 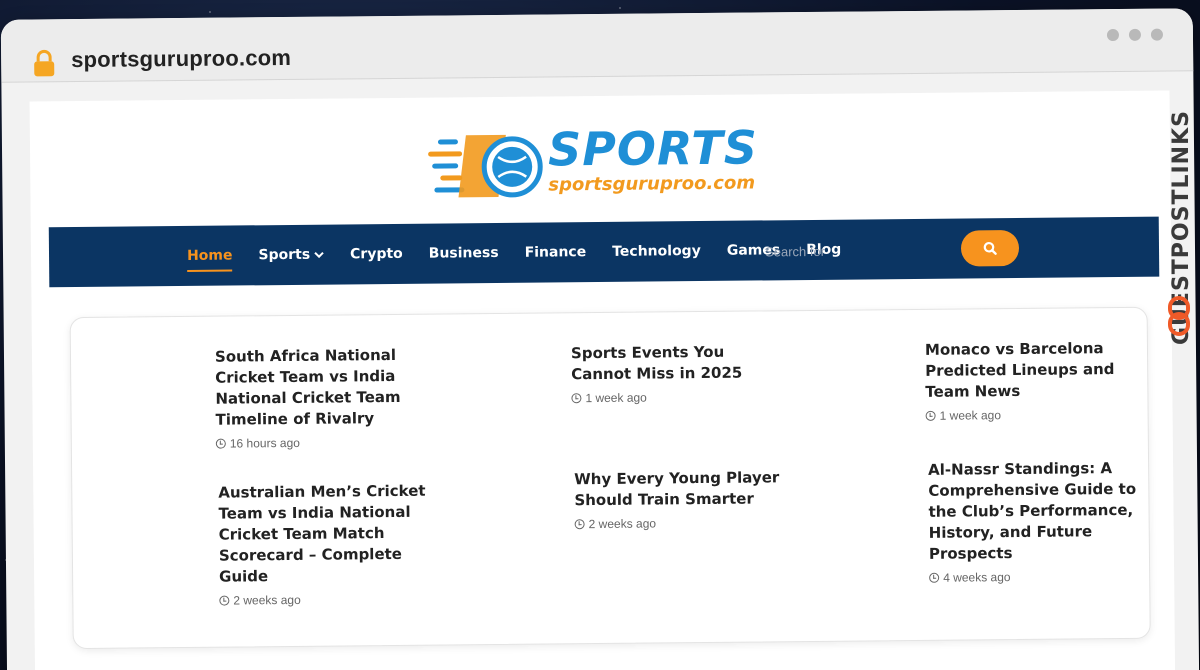 What do you see at coordinates (676, 363) in the screenshot?
I see `post-title: Sports Events You Cannot Miss in 2025` at bounding box center [676, 363].